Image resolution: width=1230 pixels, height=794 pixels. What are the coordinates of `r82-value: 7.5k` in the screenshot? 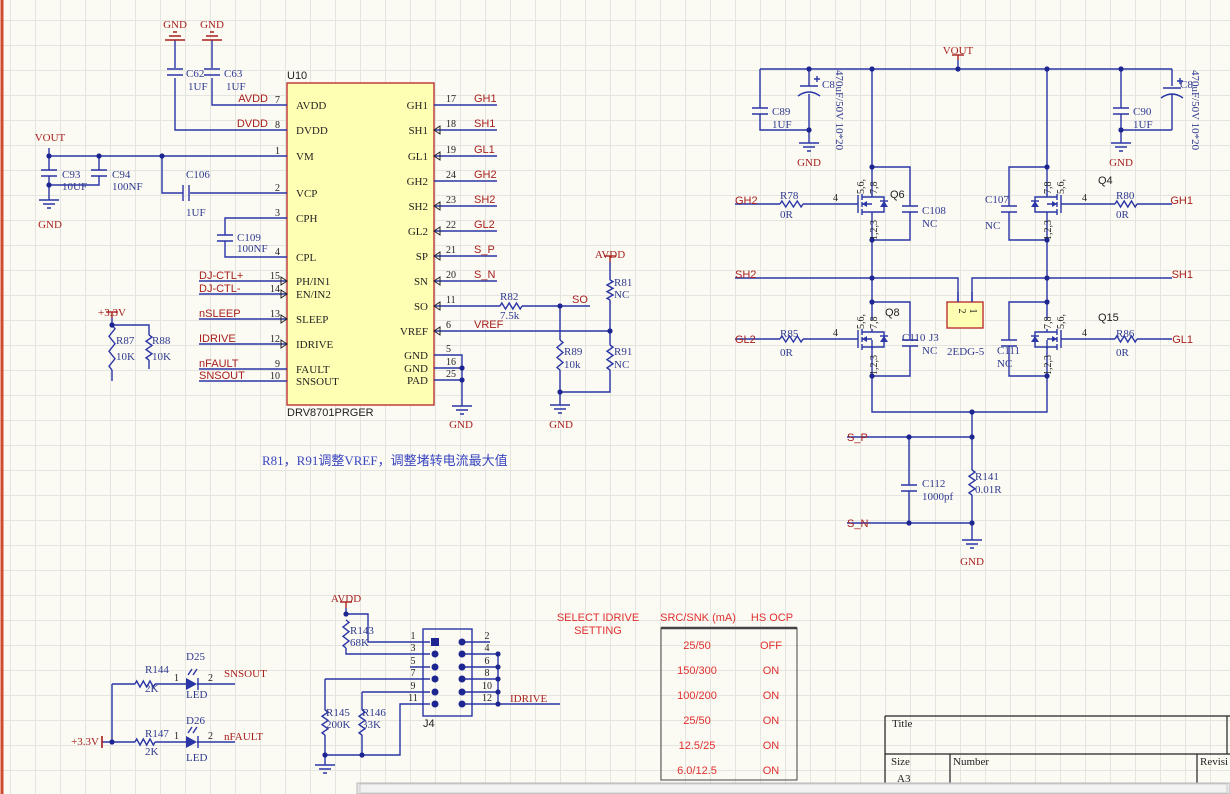 It's located at (510, 316).